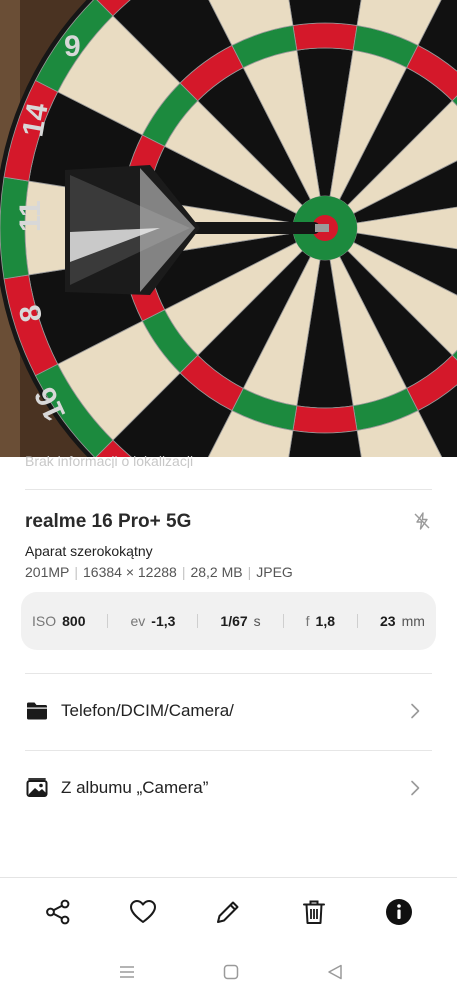 This screenshot has height=1000, width=457. I want to click on shutter-unit: s, so click(257, 621).